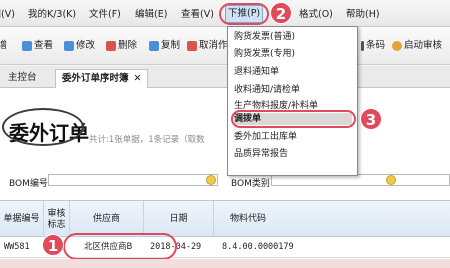  Describe the element at coordinates (79, 46) in the screenshot. I see `edit-button: 修改` at that location.